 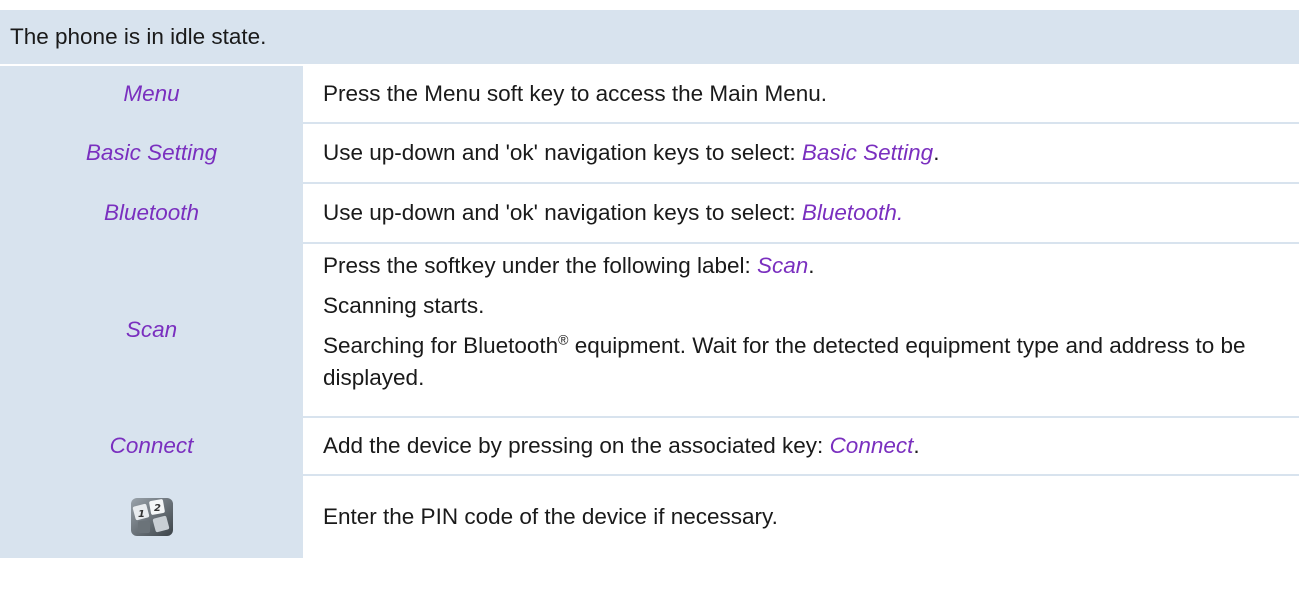 What do you see at coordinates (867, 152) in the screenshot?
I see `step-text-emphasis: Basic Setting` at bounding box center [867, 152].